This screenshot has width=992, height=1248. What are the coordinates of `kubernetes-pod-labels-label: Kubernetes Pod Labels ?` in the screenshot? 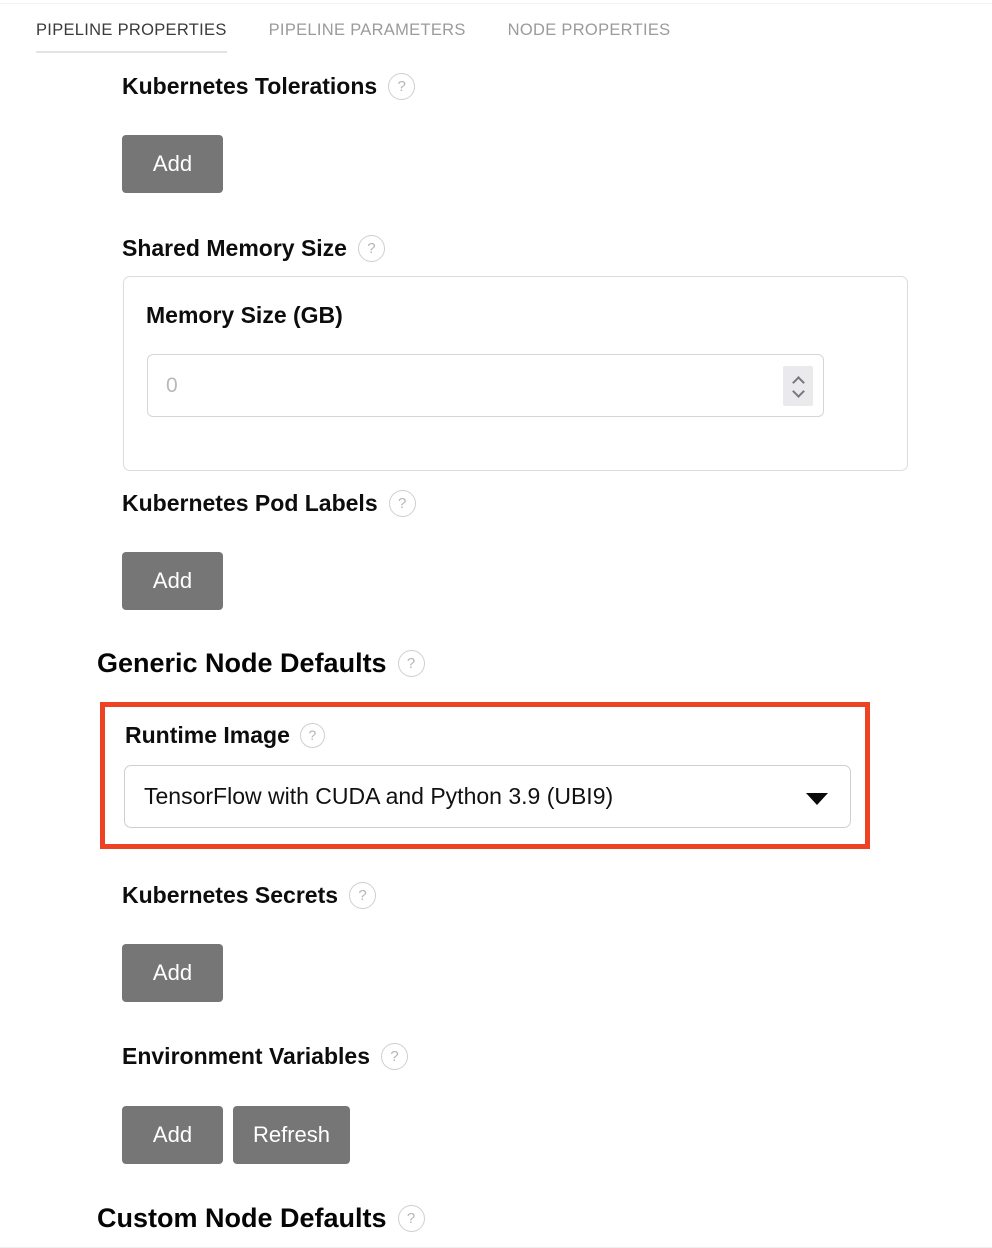 It's located at (269, 503).